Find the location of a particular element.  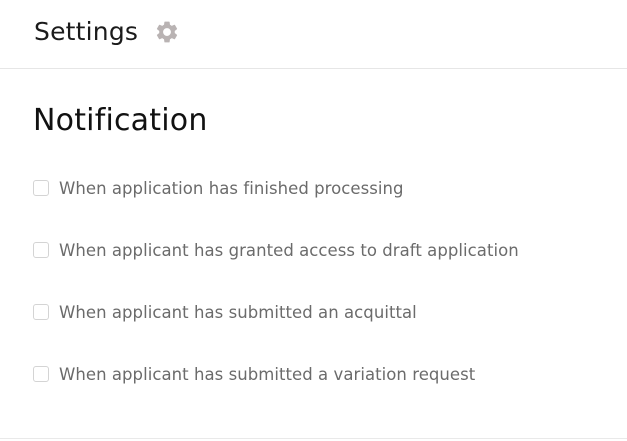

divider is located at coordinates (313, 438).